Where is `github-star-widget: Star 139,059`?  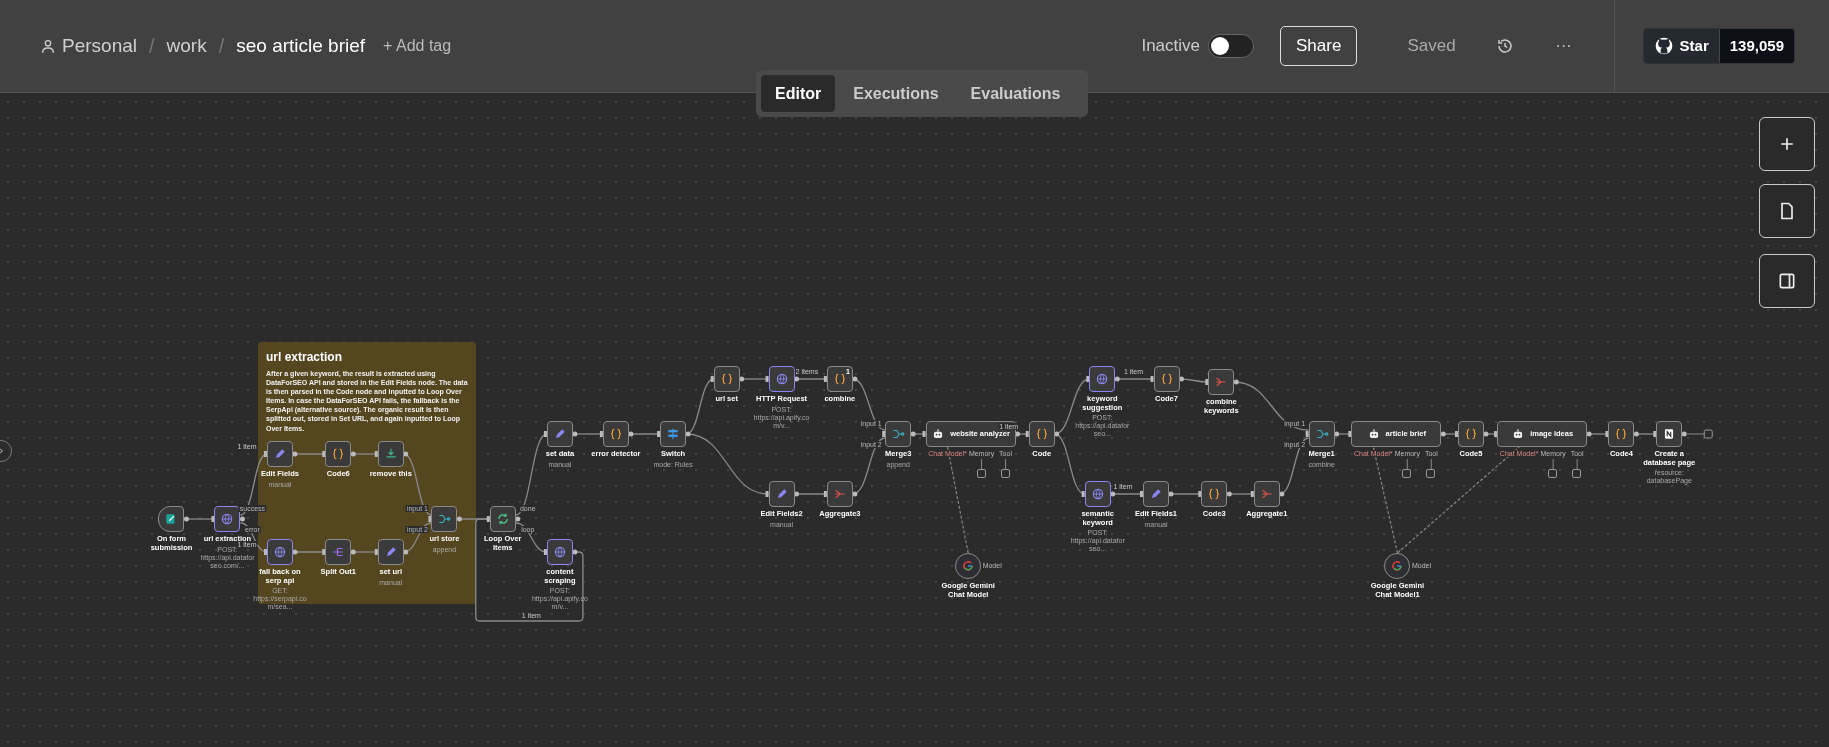
github-star-widget: Star 139,059 is located at coordinates (1718, 46).